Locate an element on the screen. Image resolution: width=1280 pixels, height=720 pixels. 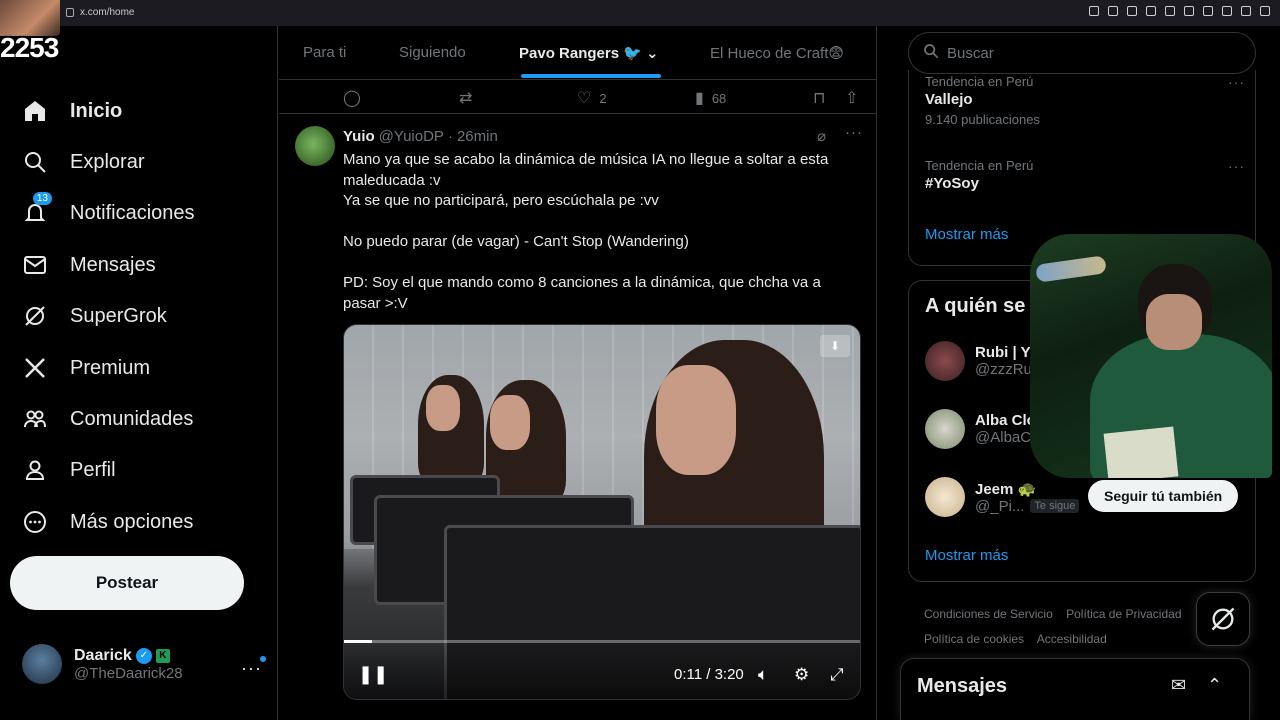
account-name: Daarick is located at coordinates (103, 655).